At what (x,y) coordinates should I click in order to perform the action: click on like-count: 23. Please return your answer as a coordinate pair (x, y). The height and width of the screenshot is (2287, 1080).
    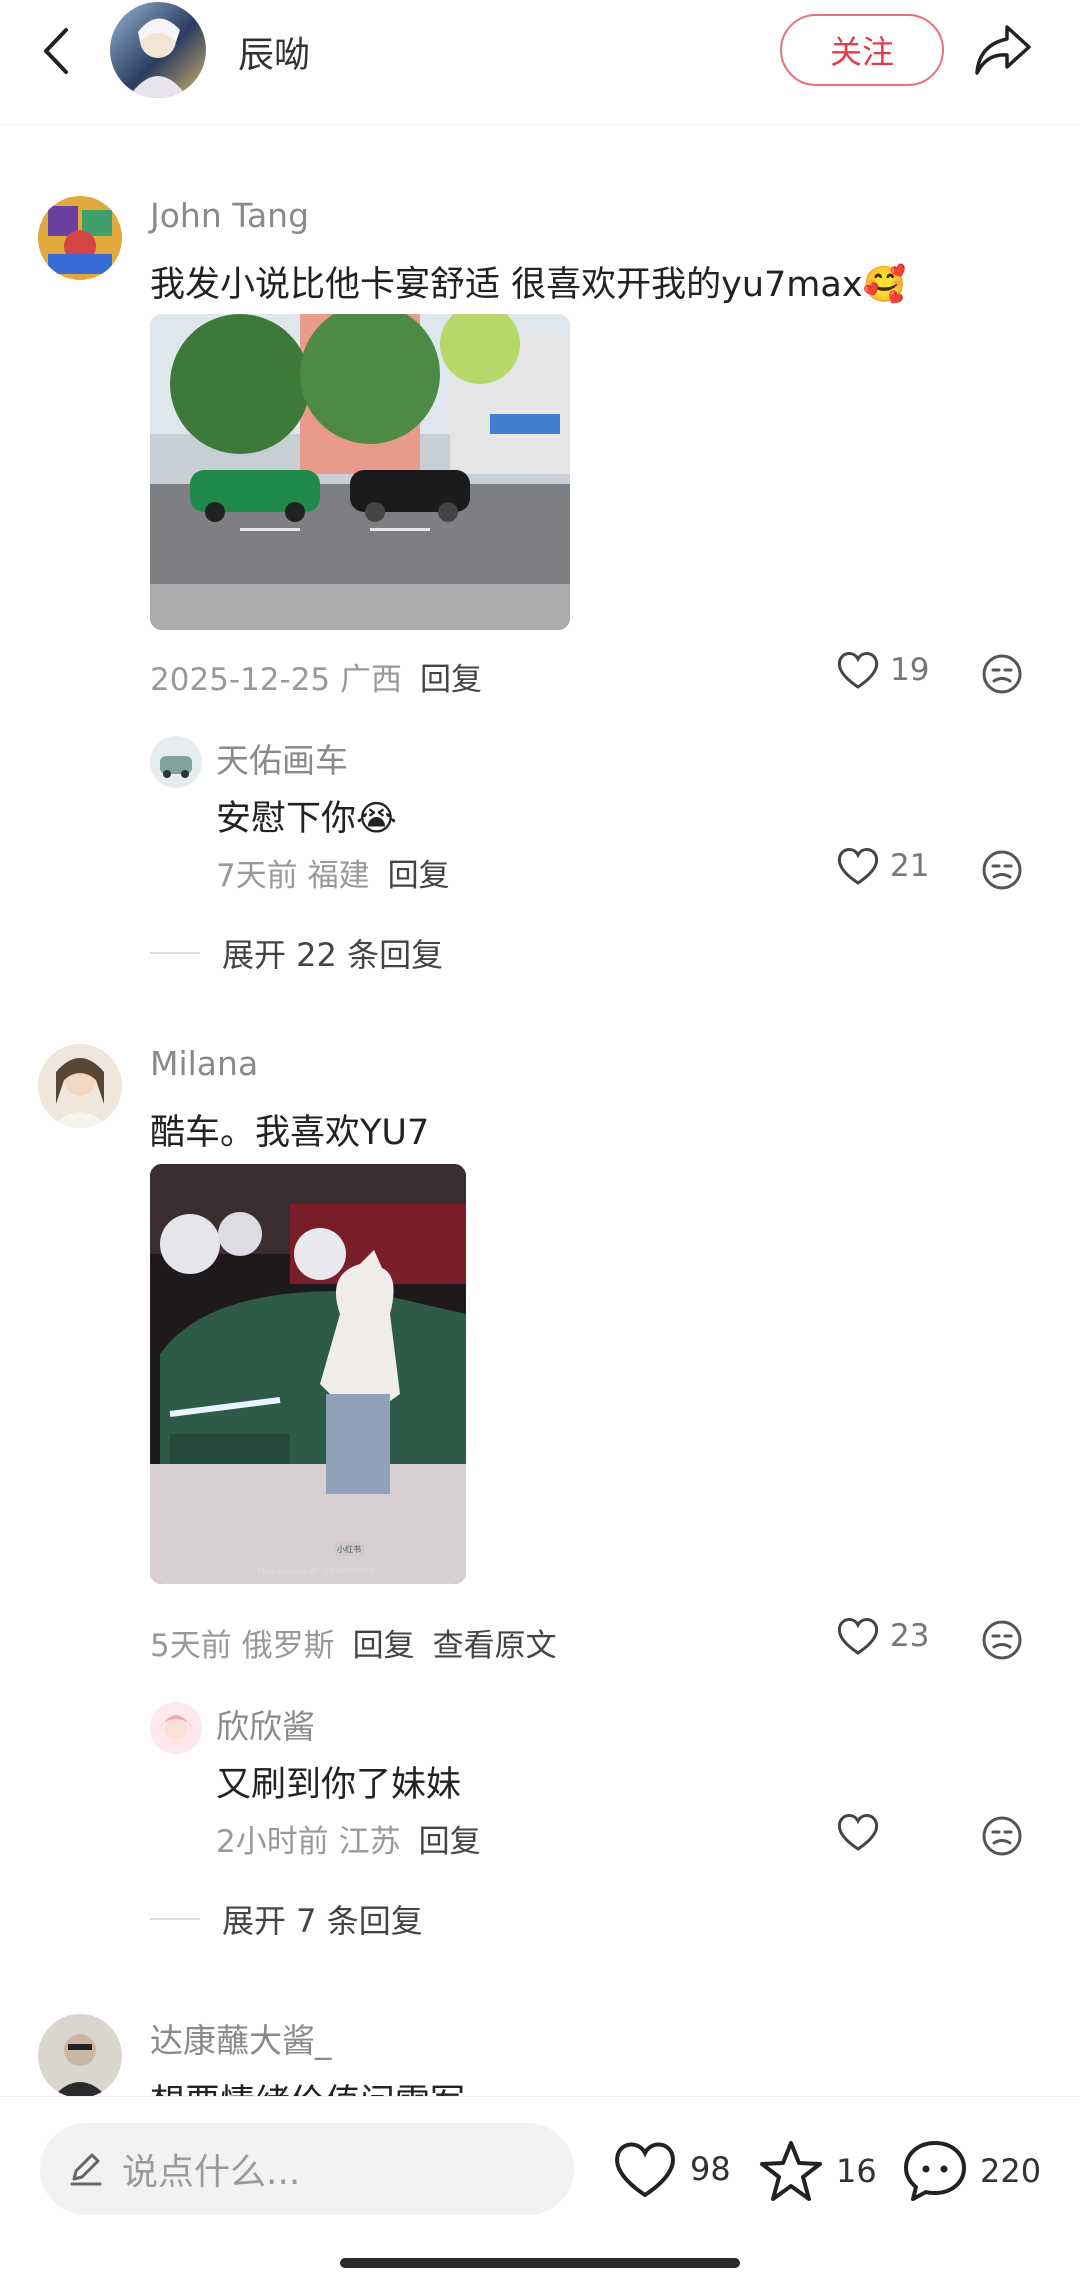
    Looking at the image, I should click on (910, 1636).